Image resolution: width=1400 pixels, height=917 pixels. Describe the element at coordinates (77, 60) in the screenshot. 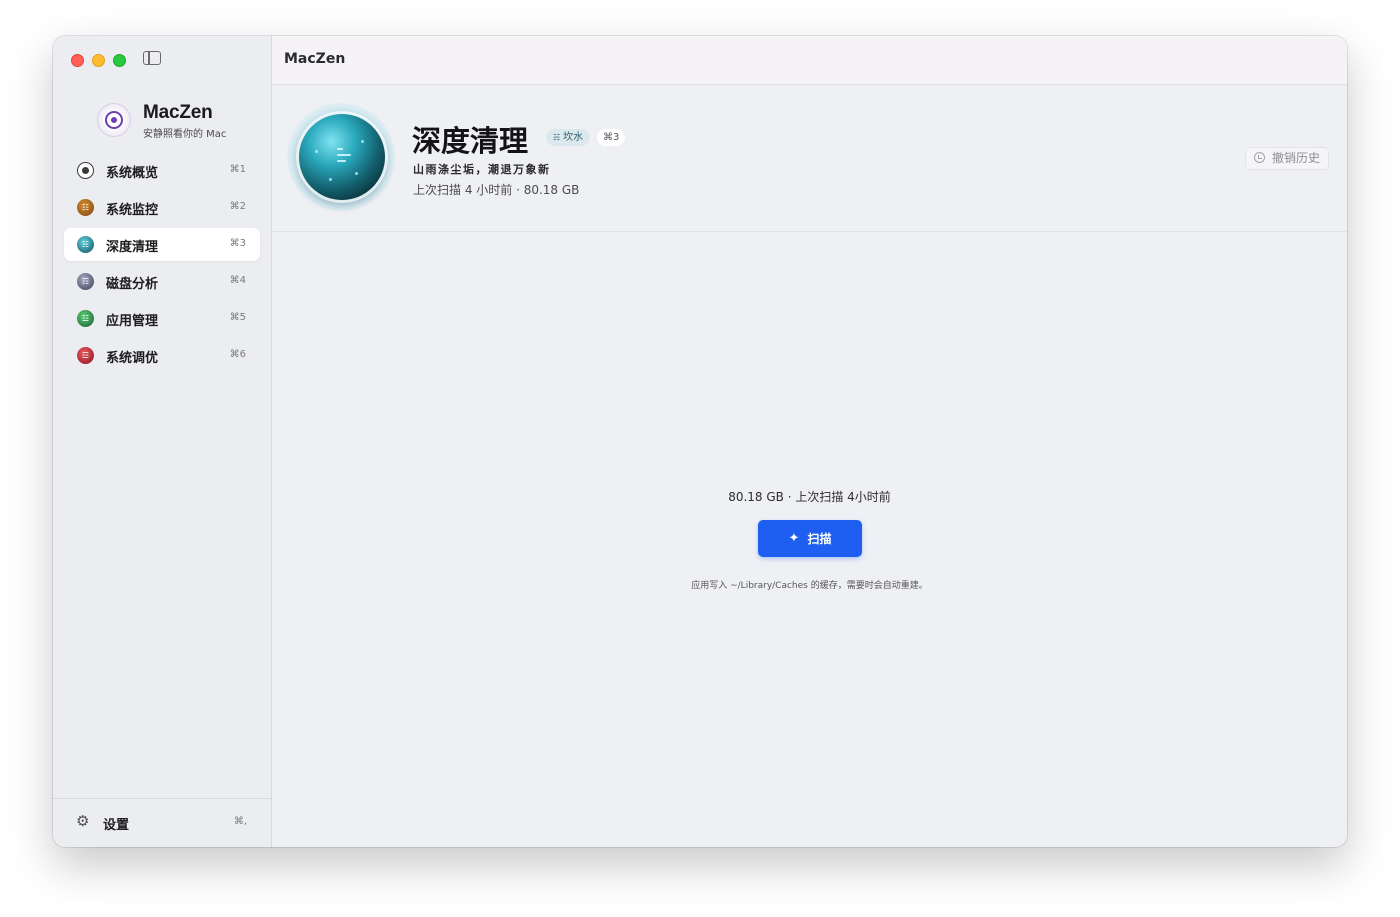

I see `close-window-button` at that location.